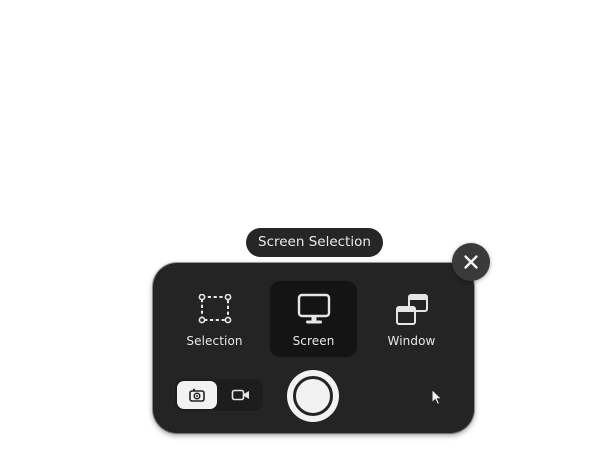 The height and width of the screenshot is (460, 597). I want to click on camera-icon, so click(197, 395).